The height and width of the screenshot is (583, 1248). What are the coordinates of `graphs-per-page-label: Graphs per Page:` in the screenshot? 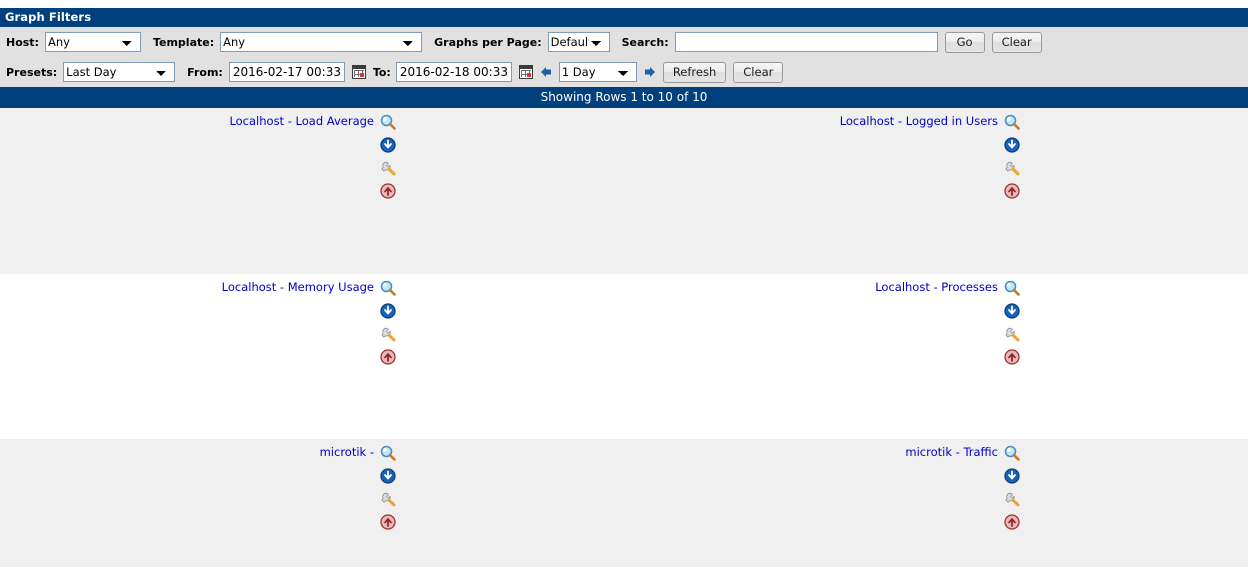 It's located at (488, 42).